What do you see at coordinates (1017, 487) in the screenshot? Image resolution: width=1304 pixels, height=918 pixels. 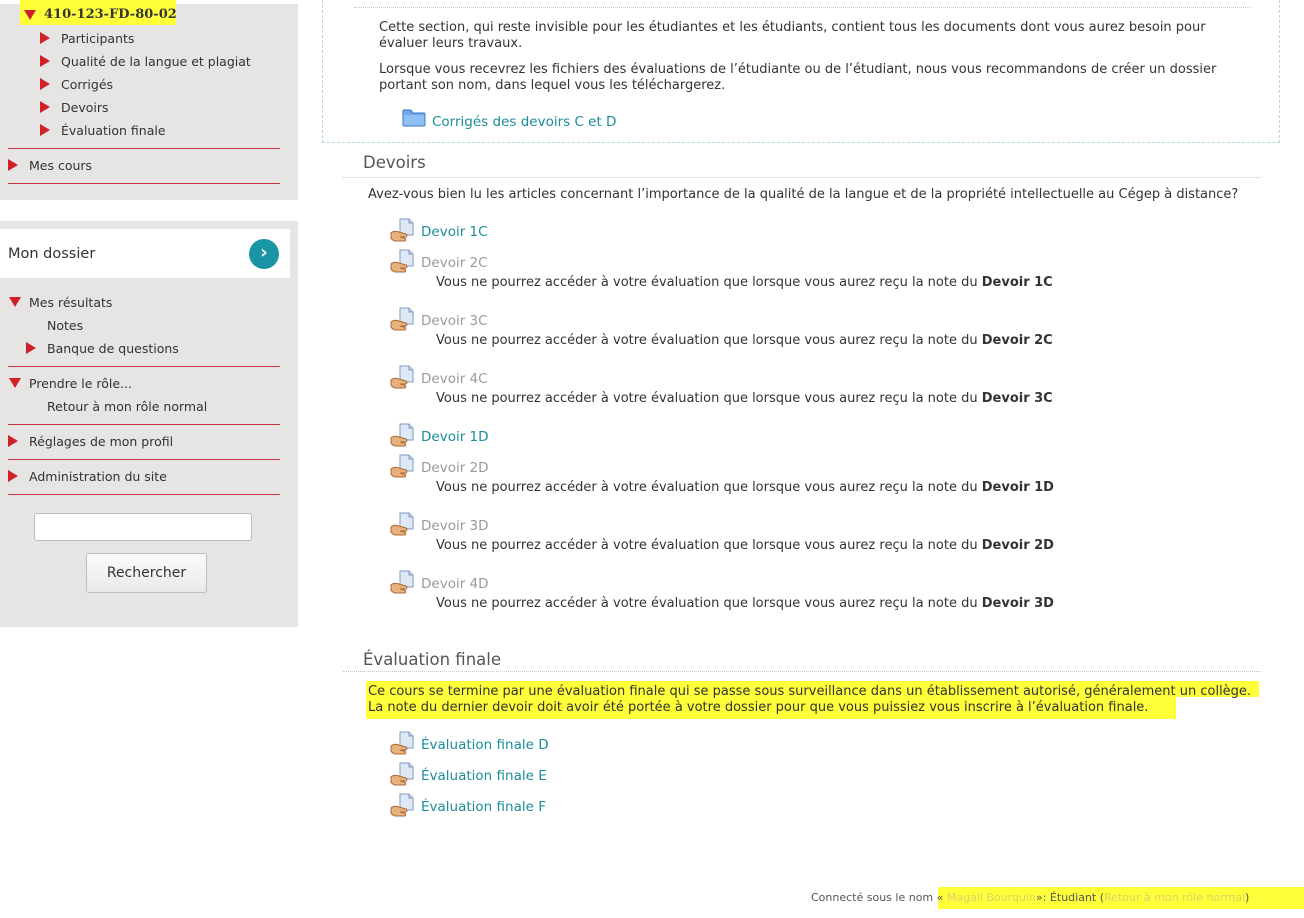 I see `required-assignment: Devoir 1D` at bounding box center [1017, 487].